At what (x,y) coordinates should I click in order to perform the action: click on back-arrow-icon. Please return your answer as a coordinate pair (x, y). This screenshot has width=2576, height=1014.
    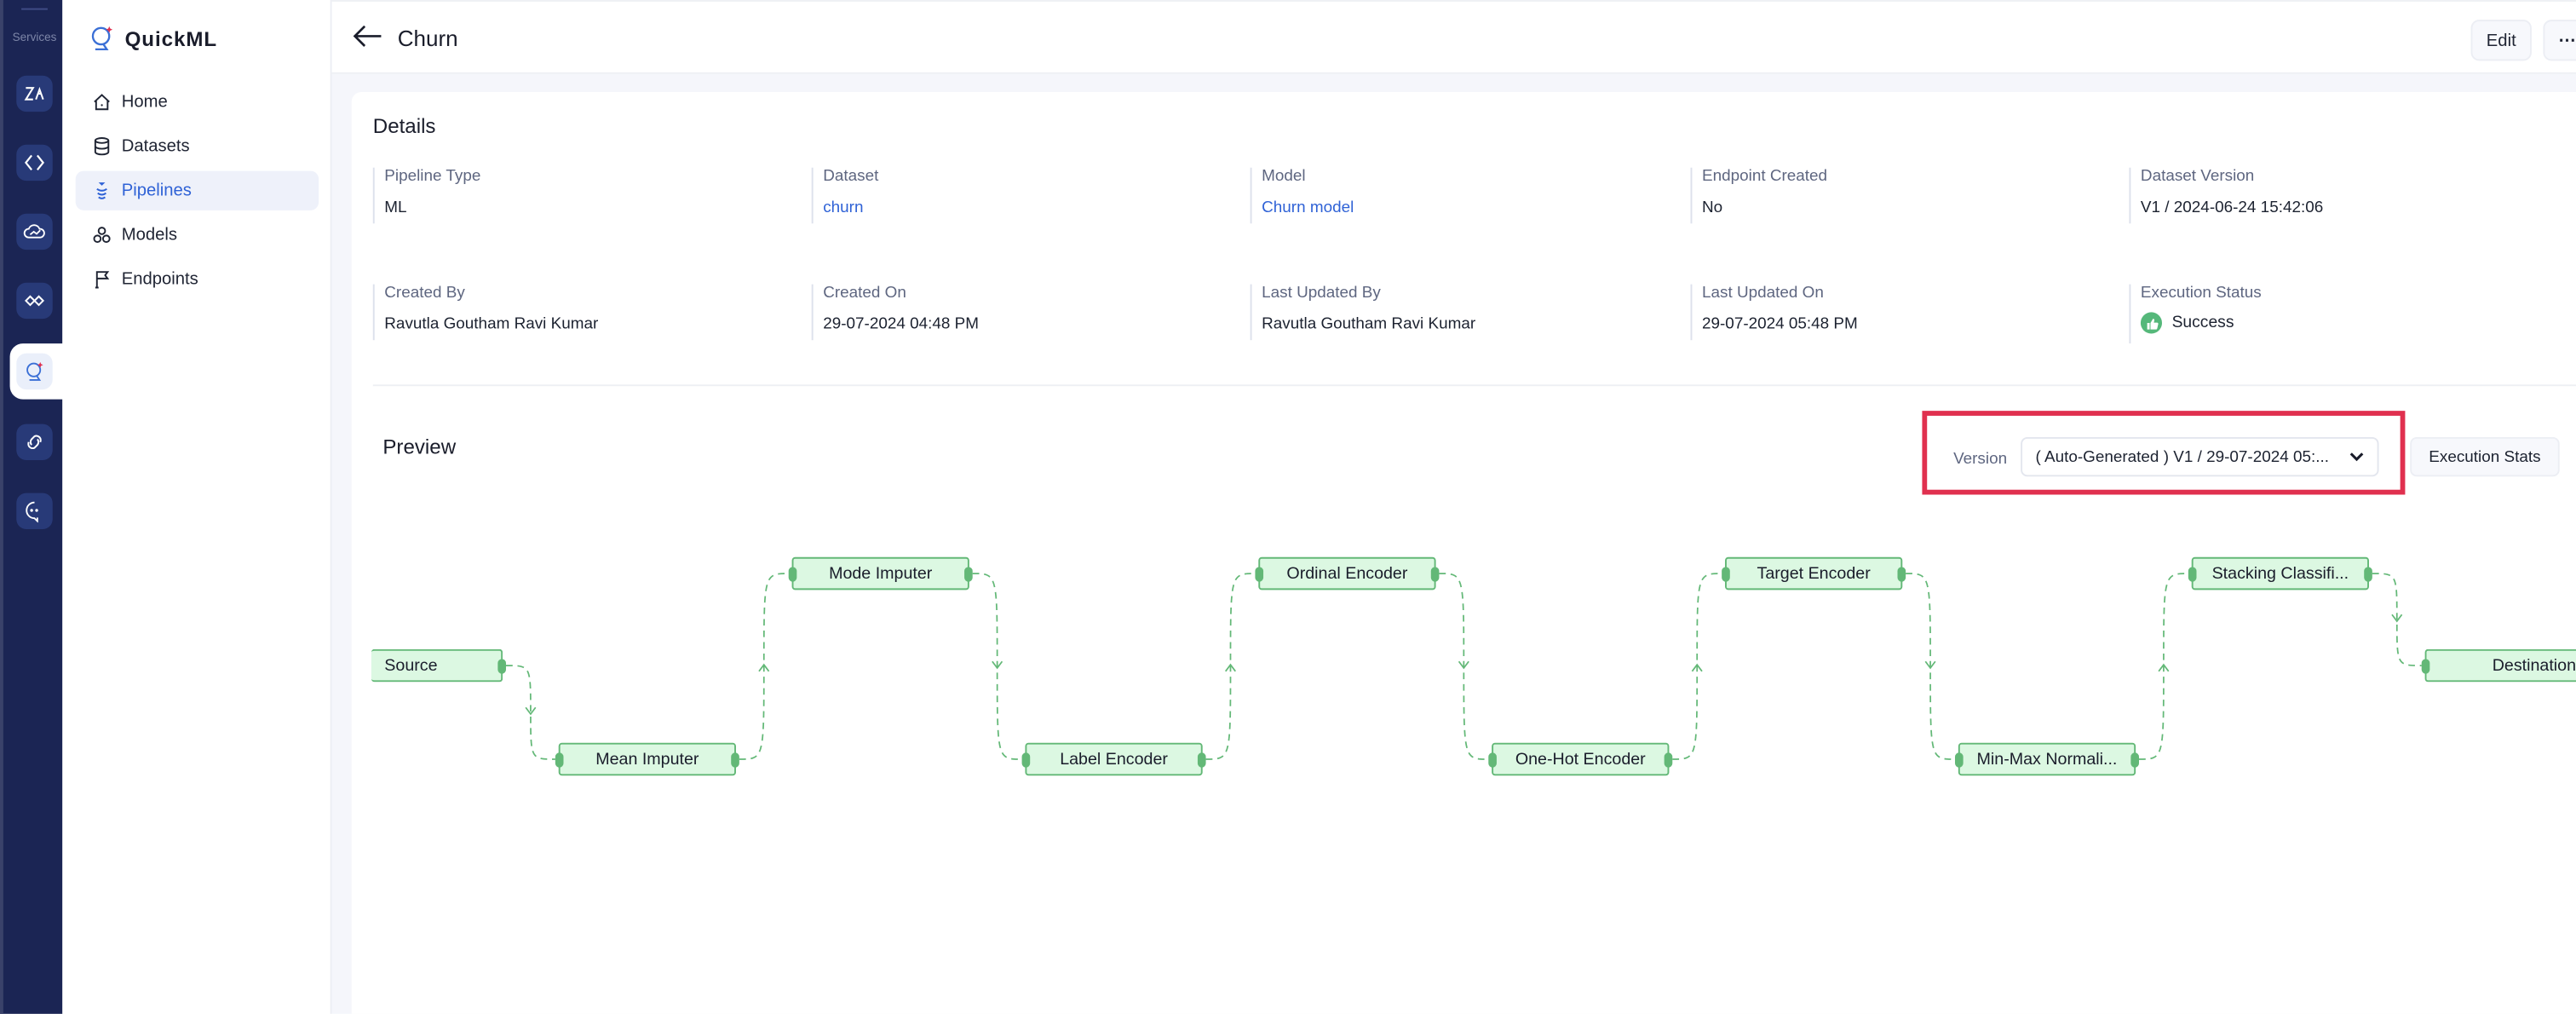
    Looking at the image, I should click on (369, 36).